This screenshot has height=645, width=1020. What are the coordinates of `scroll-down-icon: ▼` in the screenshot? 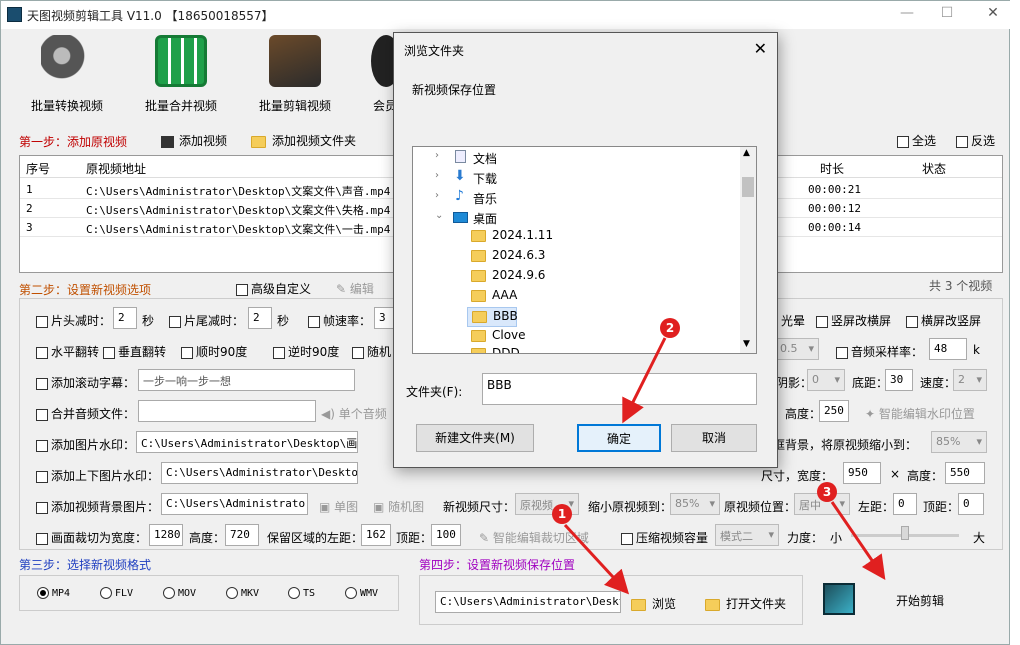 It's located at (746, 344).